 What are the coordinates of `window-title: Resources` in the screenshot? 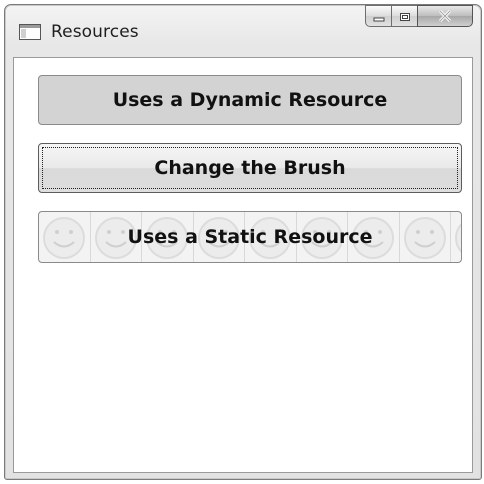 It's located at (95, 32).